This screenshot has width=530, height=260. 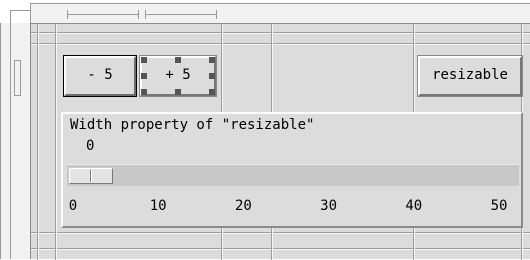 I want to click on top-ruler, so click(x=280, y=13).